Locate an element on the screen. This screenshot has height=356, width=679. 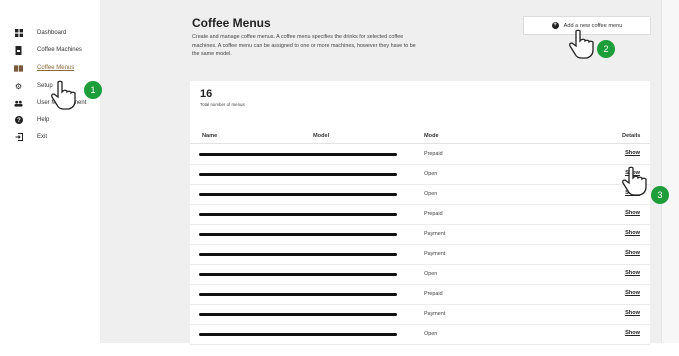
column-header-name: Name is located at coordinates (209, 136).